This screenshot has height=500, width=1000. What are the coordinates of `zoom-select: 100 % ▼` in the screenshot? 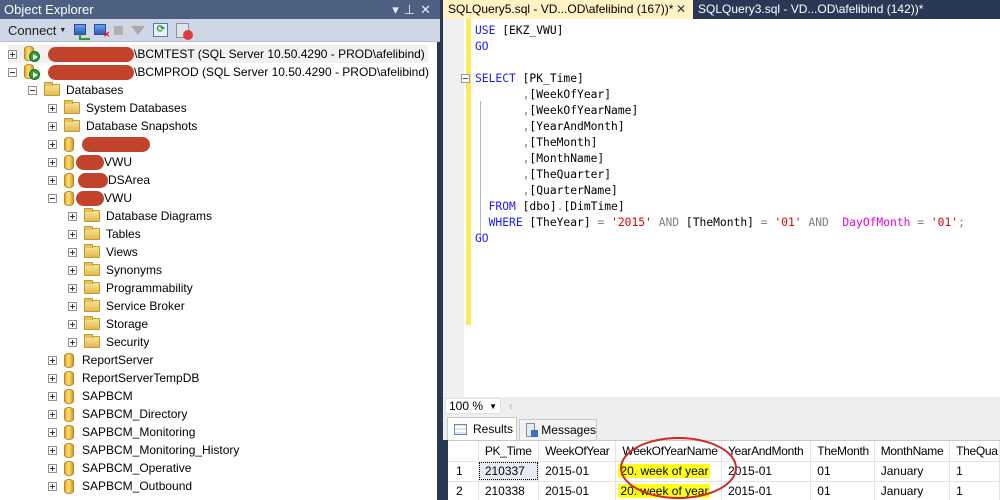 It's located at (473, 406).